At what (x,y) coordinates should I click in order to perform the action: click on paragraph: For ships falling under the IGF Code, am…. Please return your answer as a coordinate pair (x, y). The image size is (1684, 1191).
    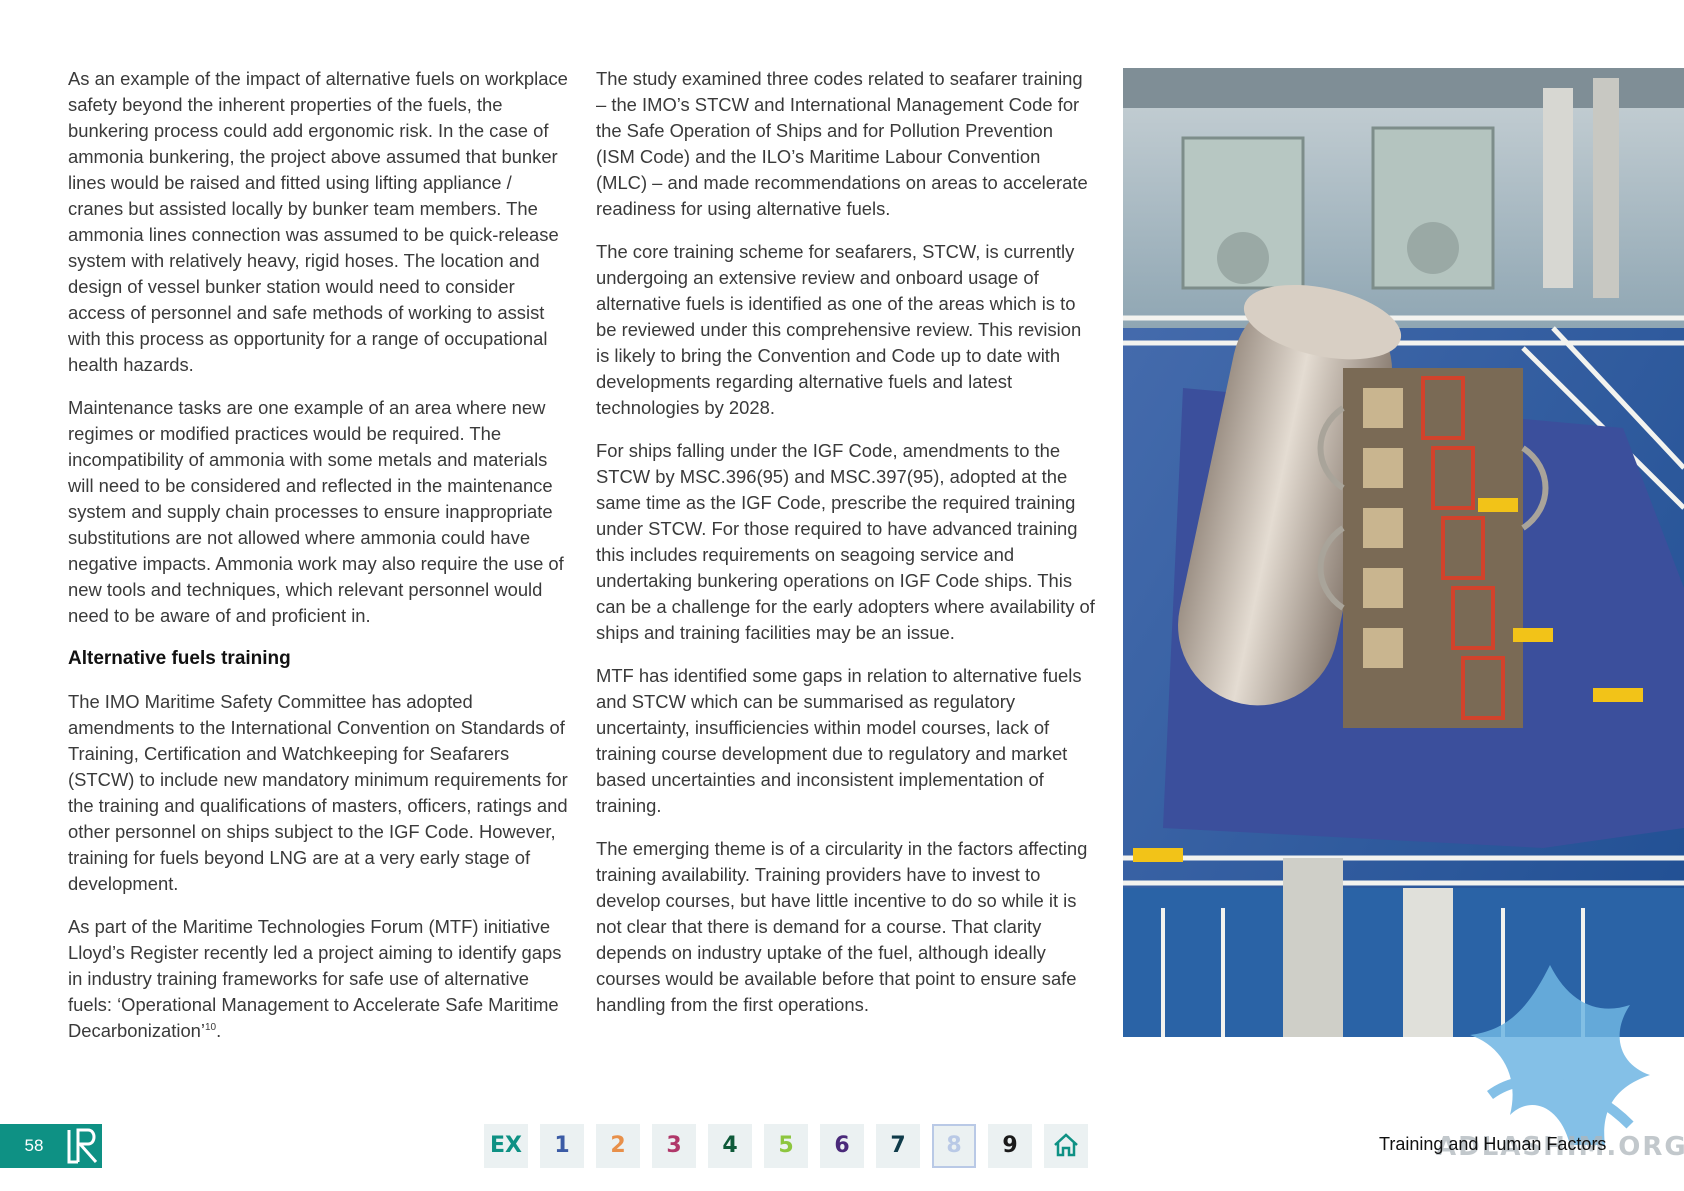
    Looking at the image, I should click on (845, 541).